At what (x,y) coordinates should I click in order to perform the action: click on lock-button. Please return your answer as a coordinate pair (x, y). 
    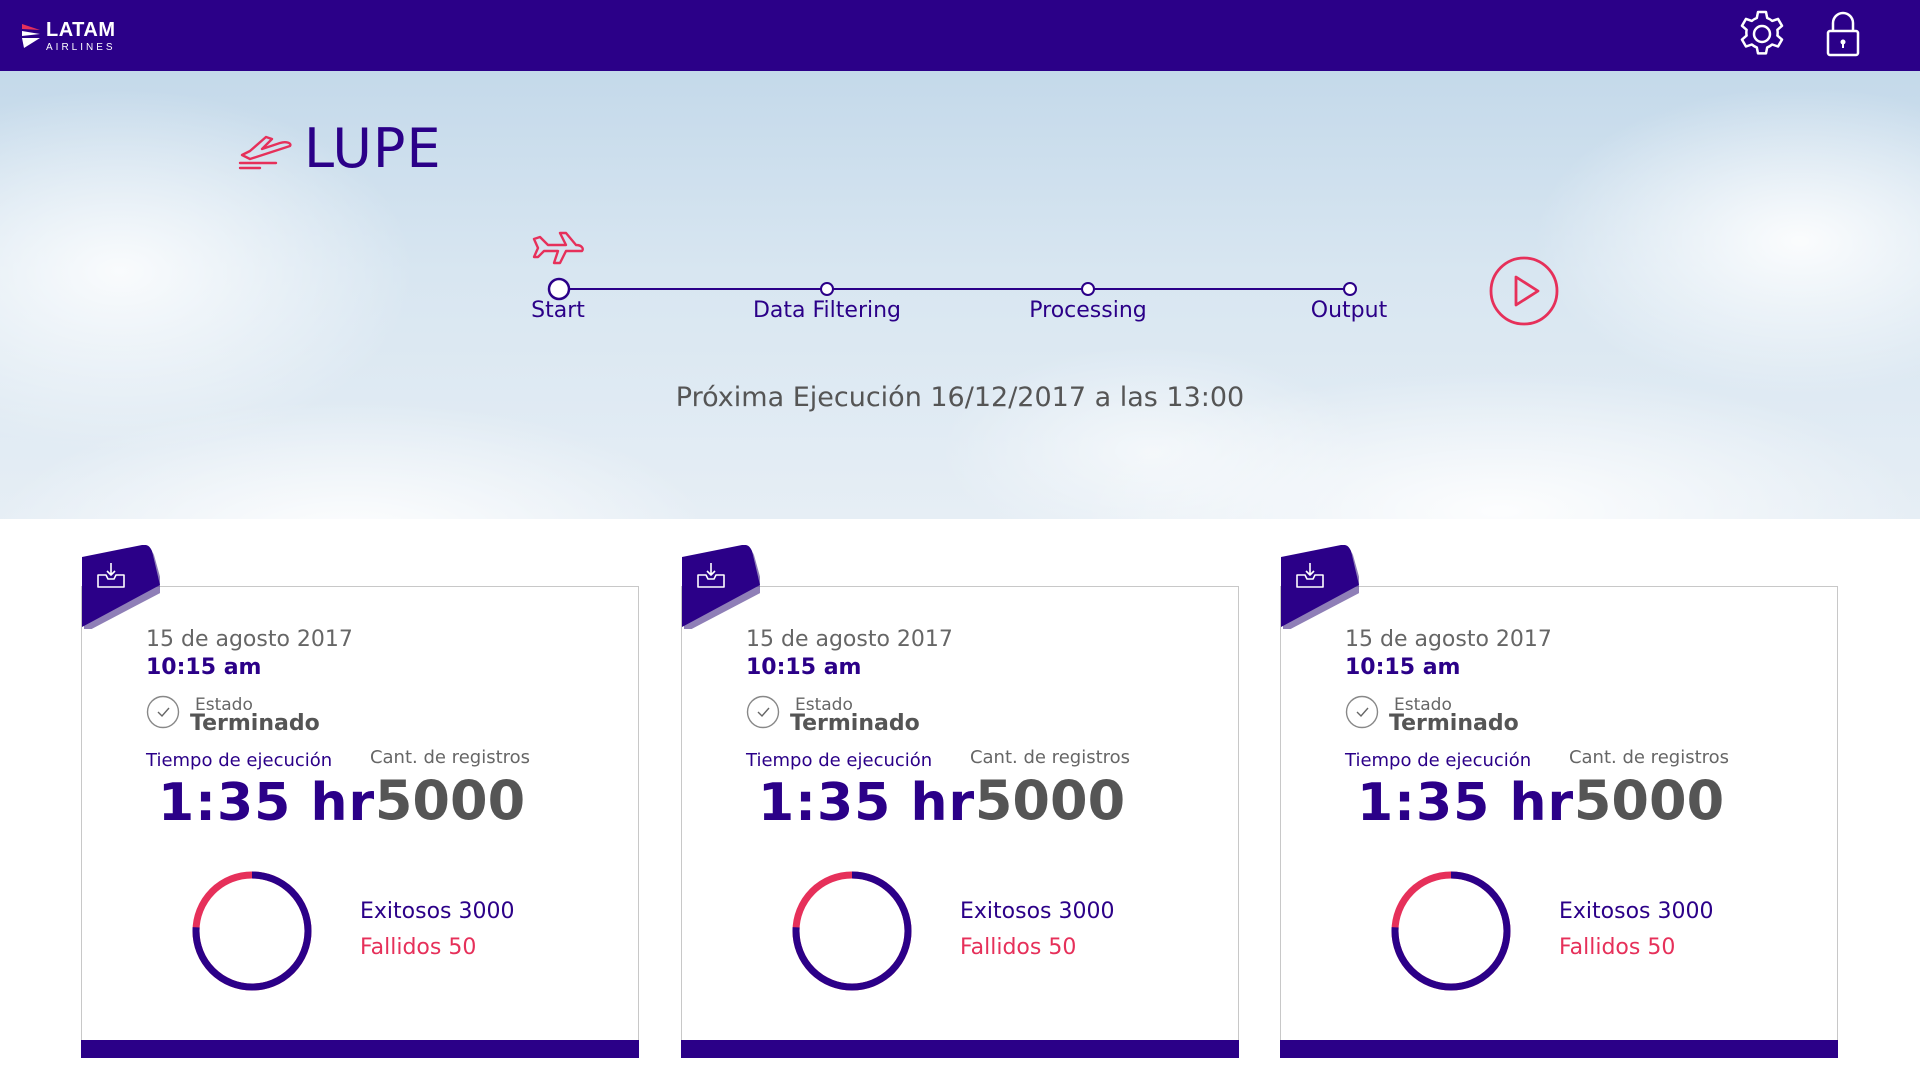
    Looking at the image, I should click on (1843, 34).